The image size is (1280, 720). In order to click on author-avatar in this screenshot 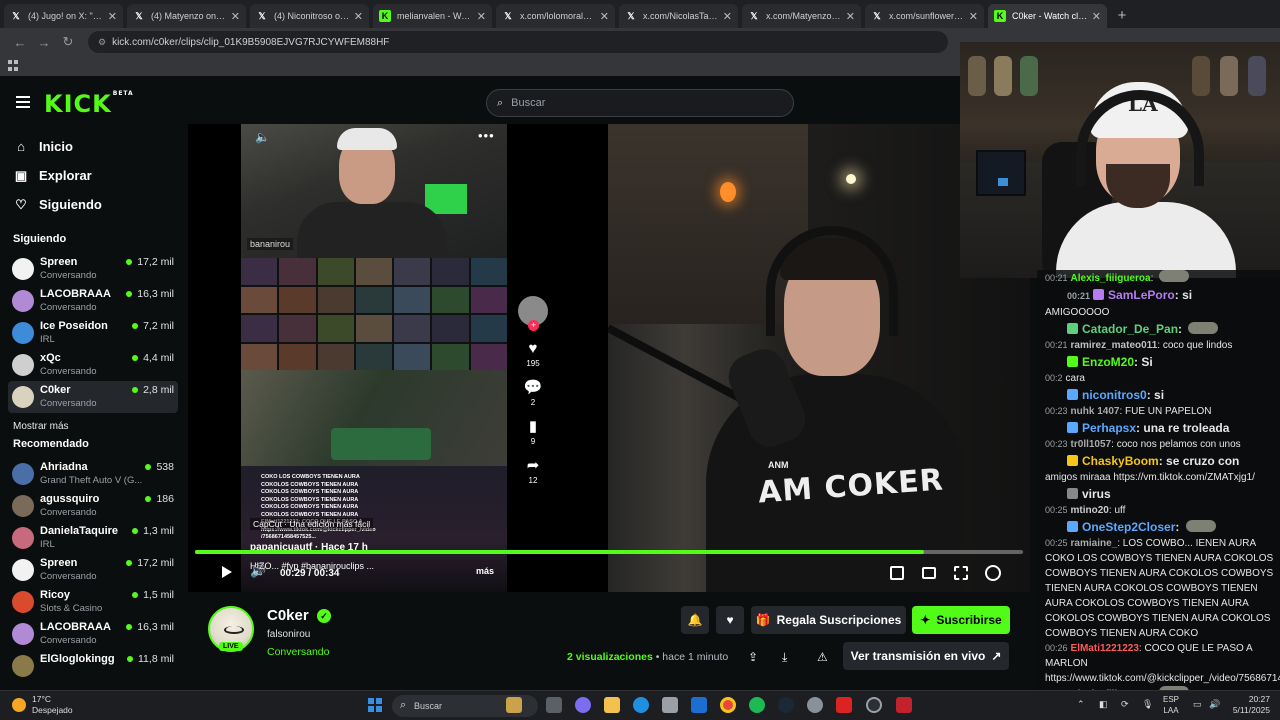, I will do `click(533, 313)`.